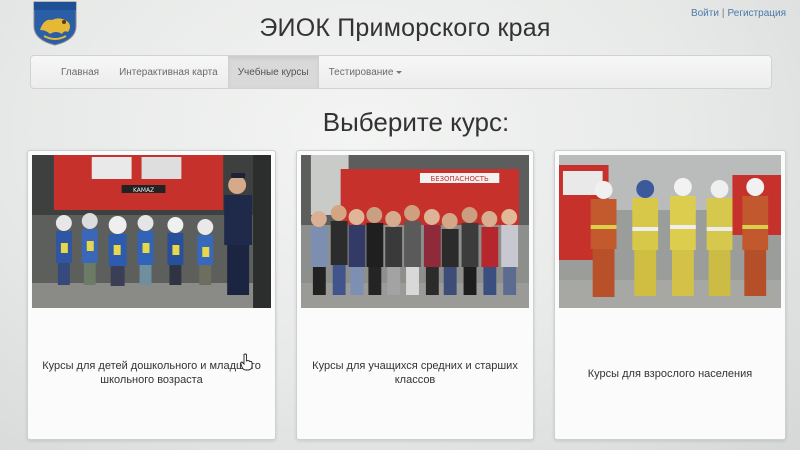 The height and width of the screenshot is (450, 800). I want to click on caret-down-icon, so click(399, 72).